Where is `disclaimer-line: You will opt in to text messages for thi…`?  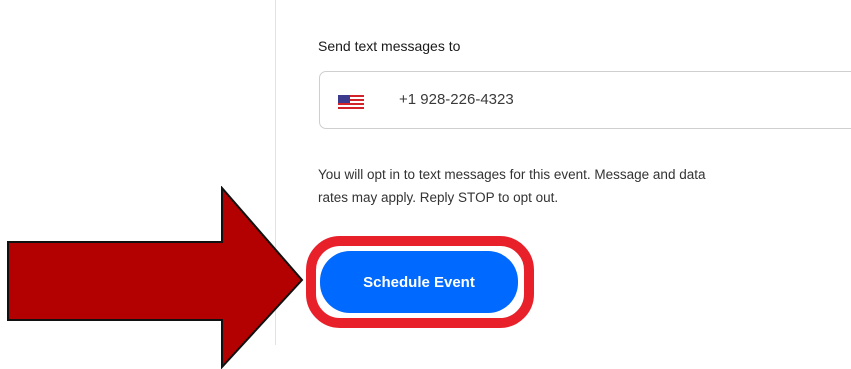
disclaimer-line: You will opt in to text messages for thi… is located at coordinates (512, 174).